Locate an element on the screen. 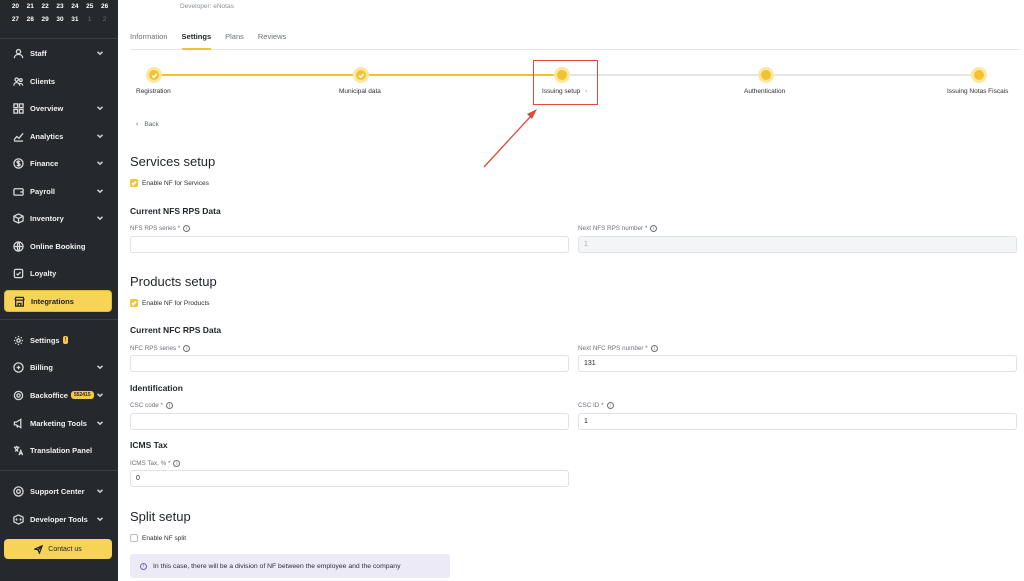 This screenshot has width=1024, height=581. chevron-left-icon: ‹ is located at coordinates (137, 124).